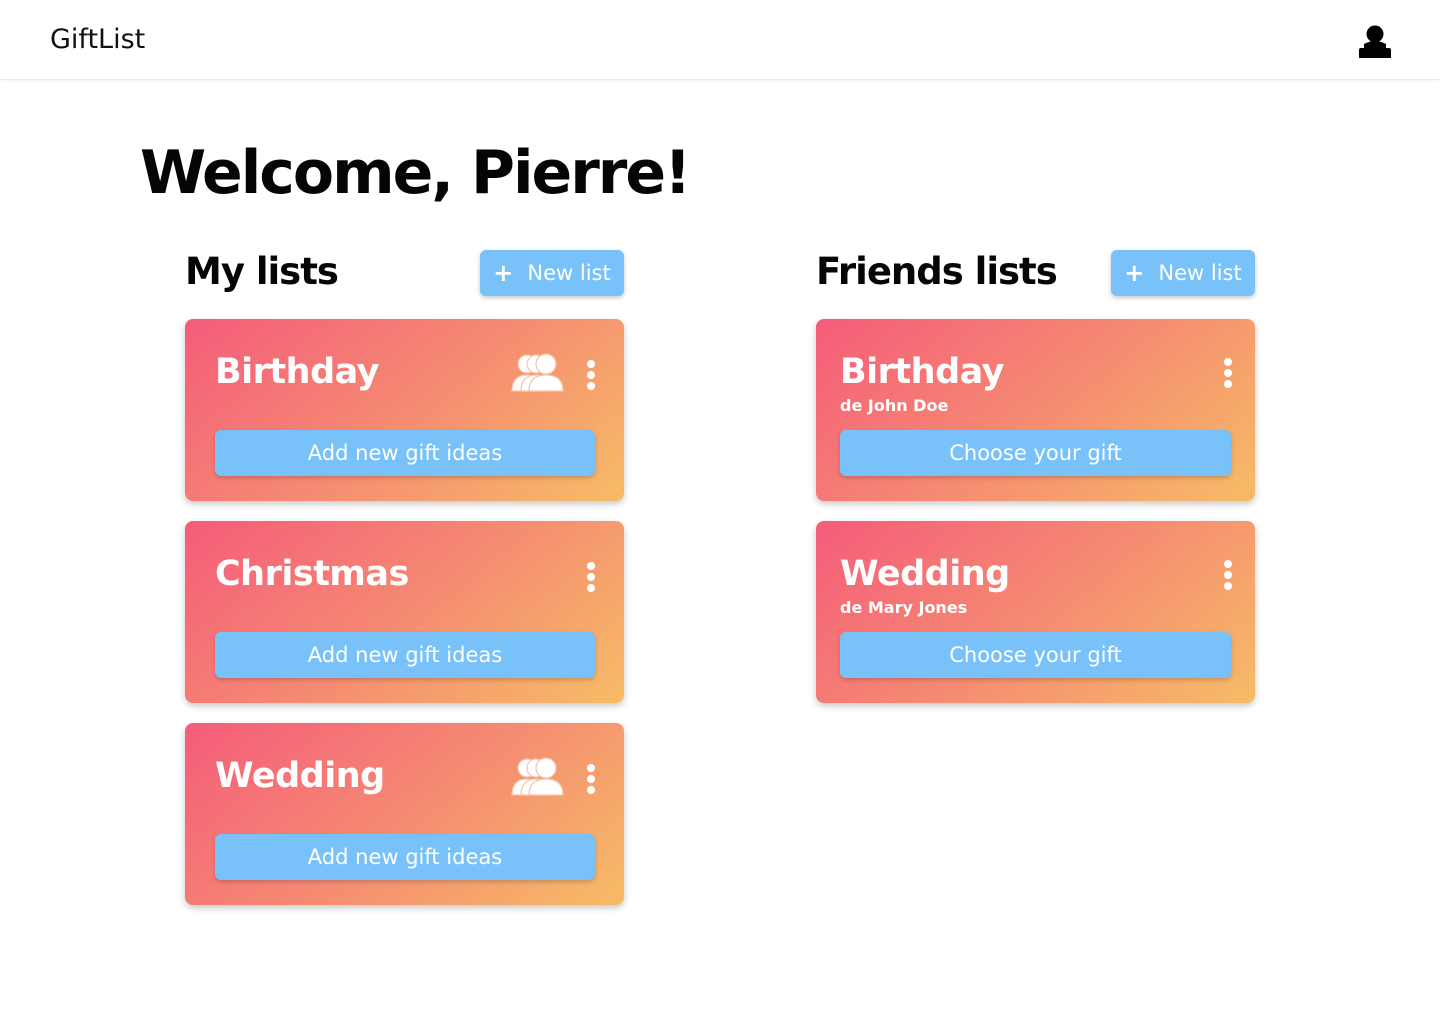 Image resolution: width=1440 pixels, height=1014 pixels. I want to click on welcome-heading: Welcome, Pierre!, so click(415, 173).